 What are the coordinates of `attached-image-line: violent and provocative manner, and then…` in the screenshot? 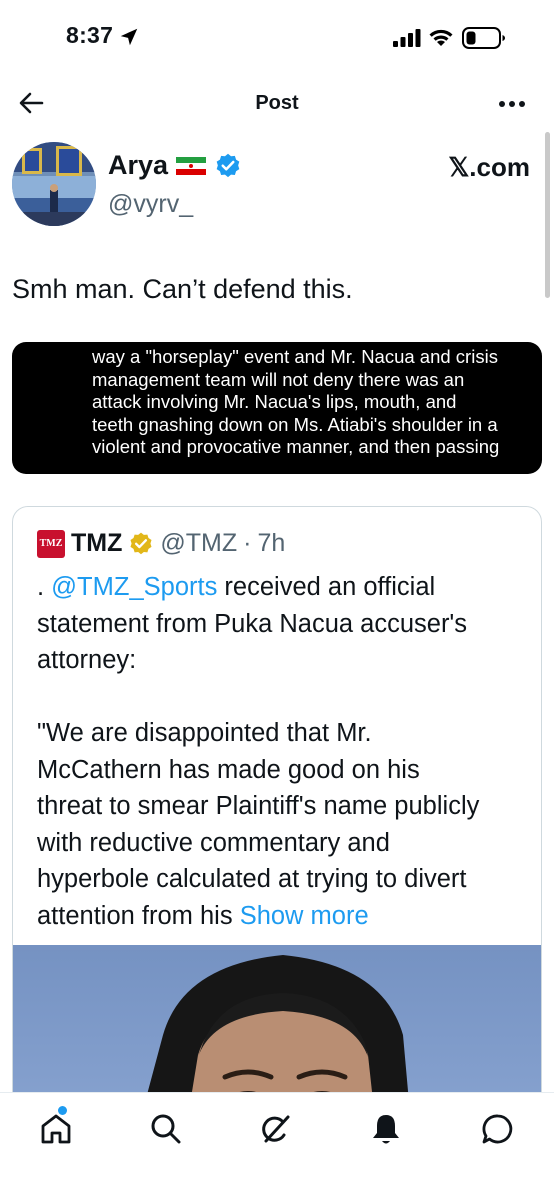 It's located at (296, 446).